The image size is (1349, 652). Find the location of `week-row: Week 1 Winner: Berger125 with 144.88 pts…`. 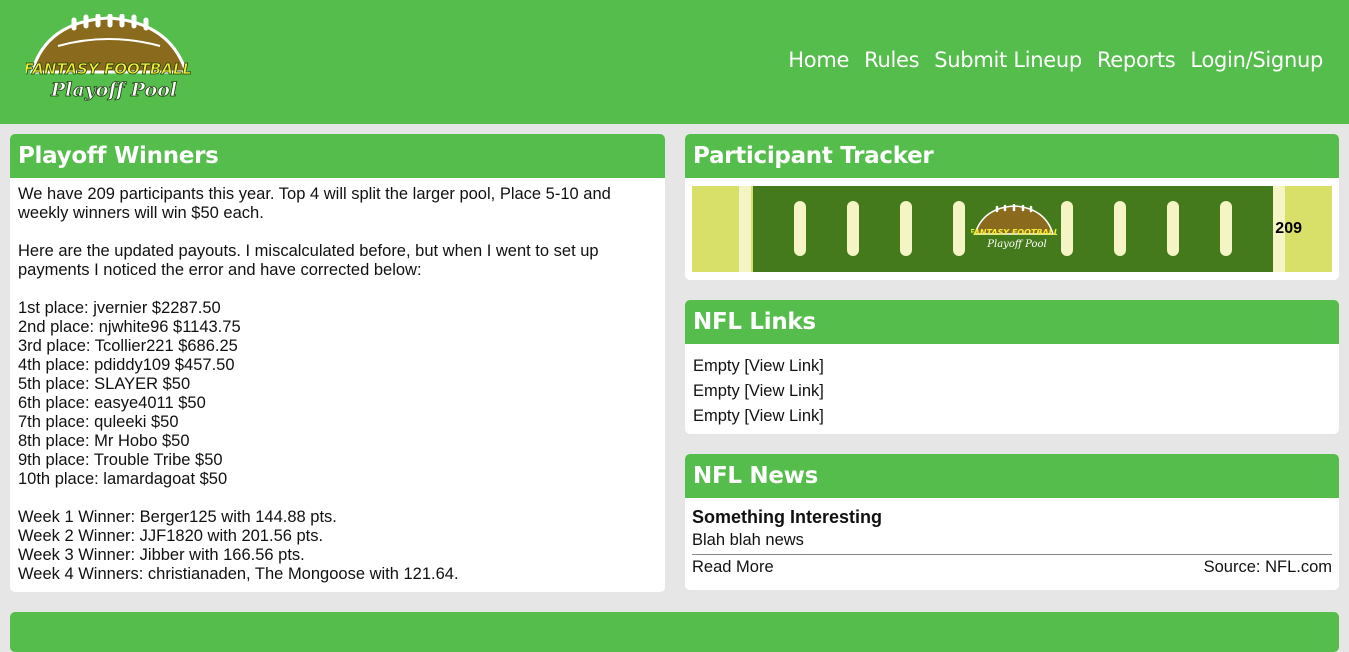

week-row: Week 1 Winner: Berger125 with 144.88 pts… is located at coordinates (177, 517).